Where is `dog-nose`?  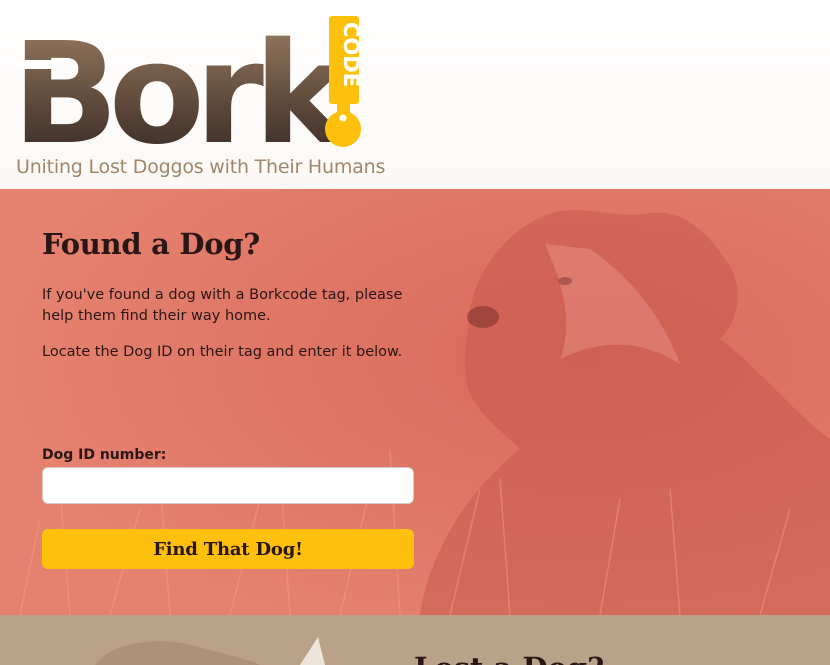
dog-nose is located at coordinates (483, 317).